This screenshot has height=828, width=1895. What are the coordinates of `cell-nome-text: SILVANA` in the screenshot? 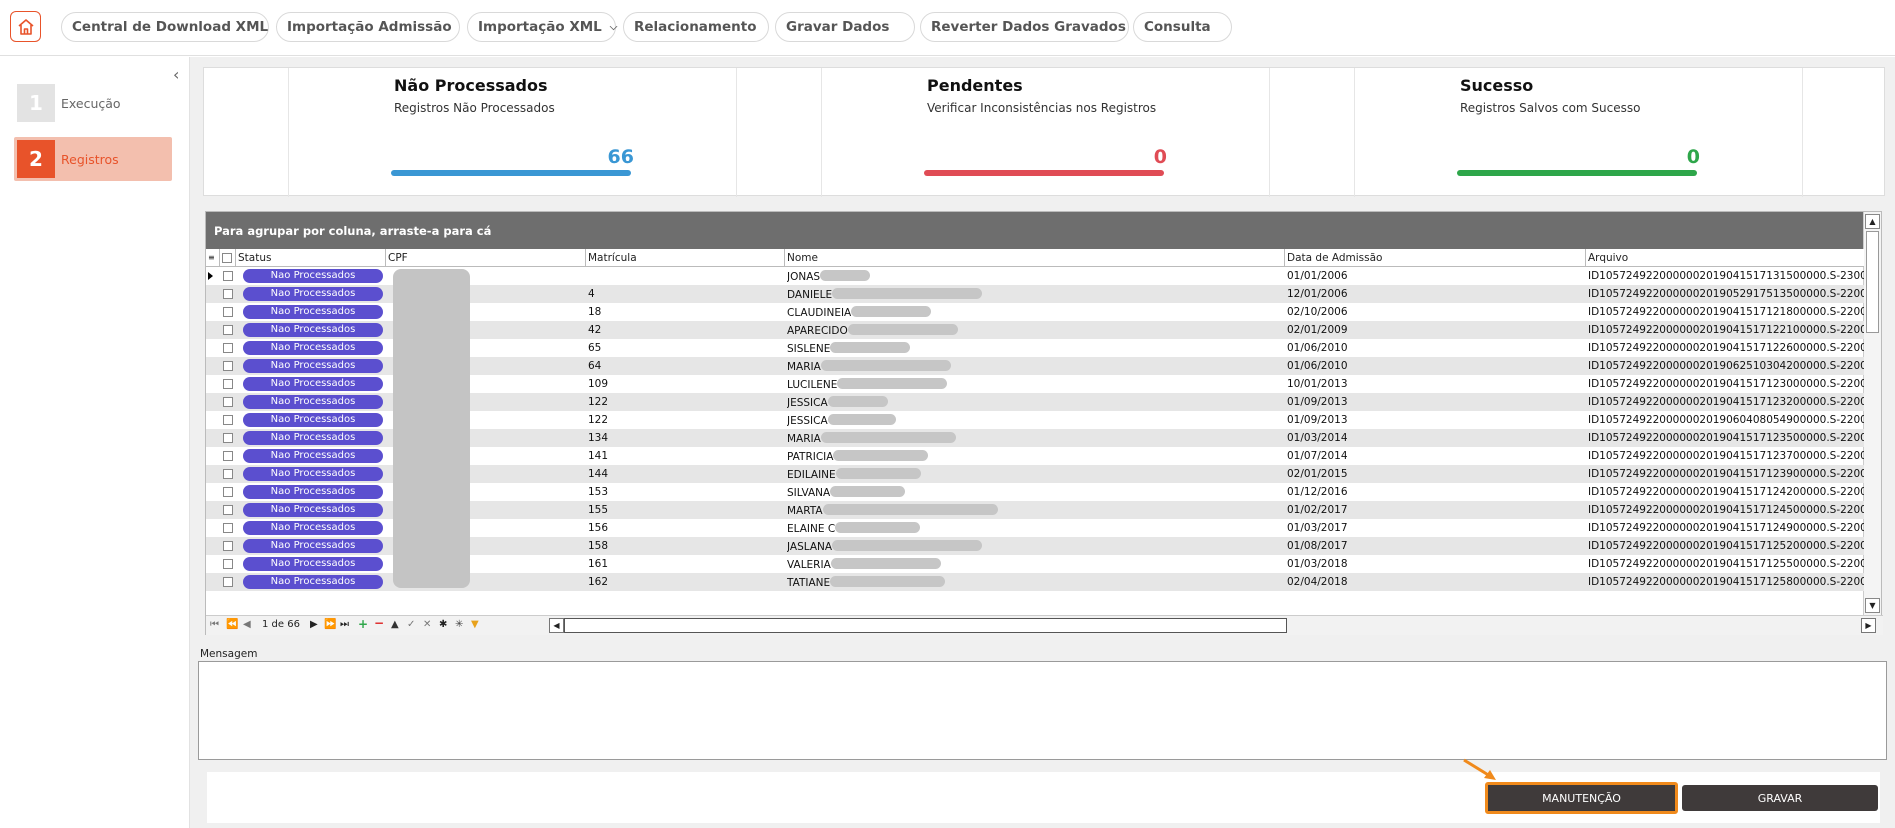 It's located at (809, 493).